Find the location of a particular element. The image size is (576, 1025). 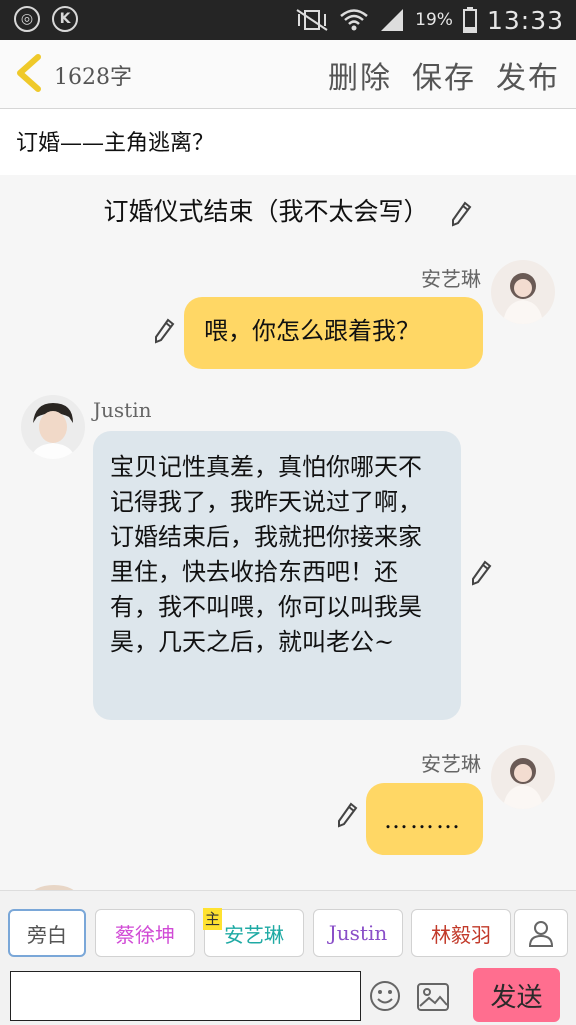

word-count: 1628字 is located at coordinates (93, 77).